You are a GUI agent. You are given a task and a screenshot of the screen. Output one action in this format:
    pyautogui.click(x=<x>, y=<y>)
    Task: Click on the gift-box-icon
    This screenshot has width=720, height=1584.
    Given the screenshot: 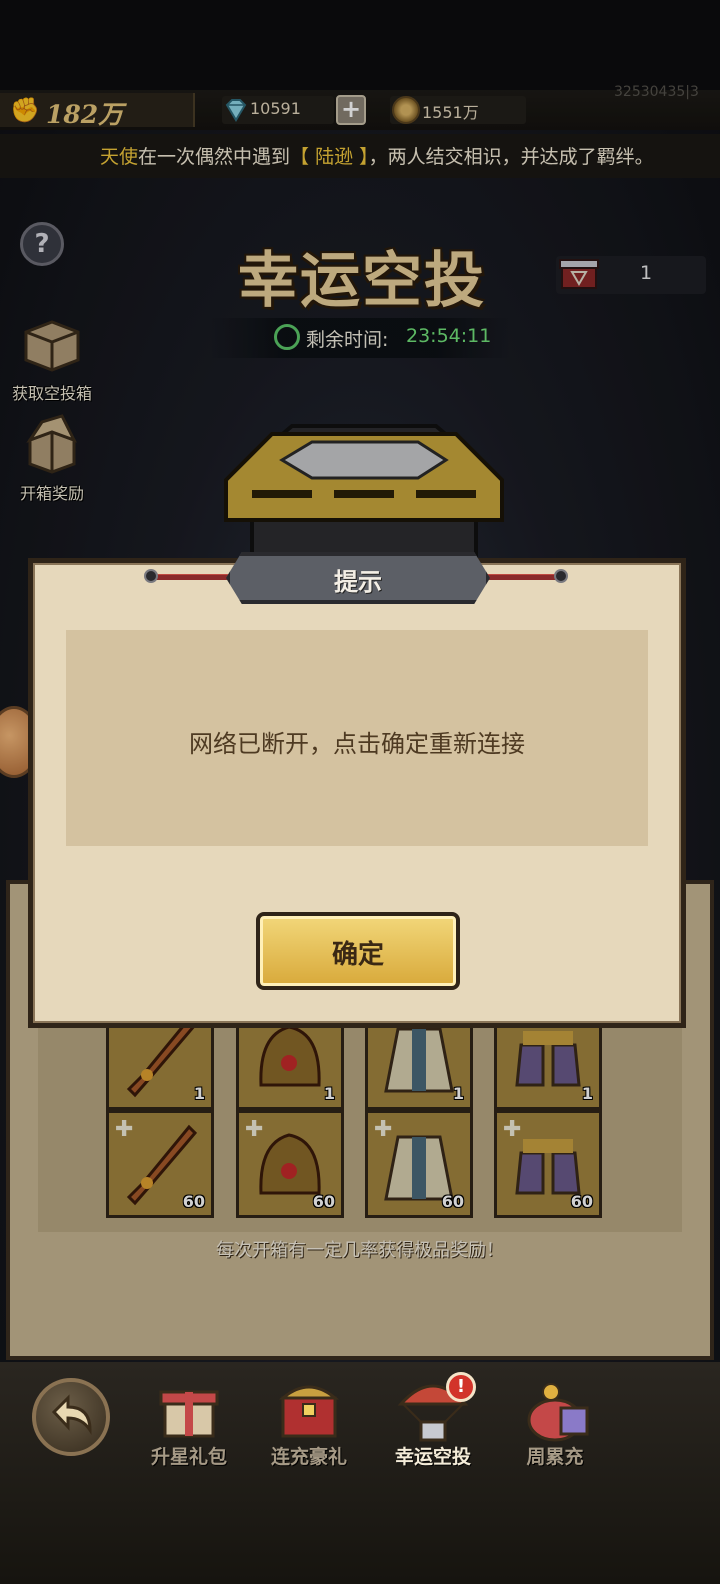 What is the action you would take?
    pyautogui.click(x=189, y=1414)
    